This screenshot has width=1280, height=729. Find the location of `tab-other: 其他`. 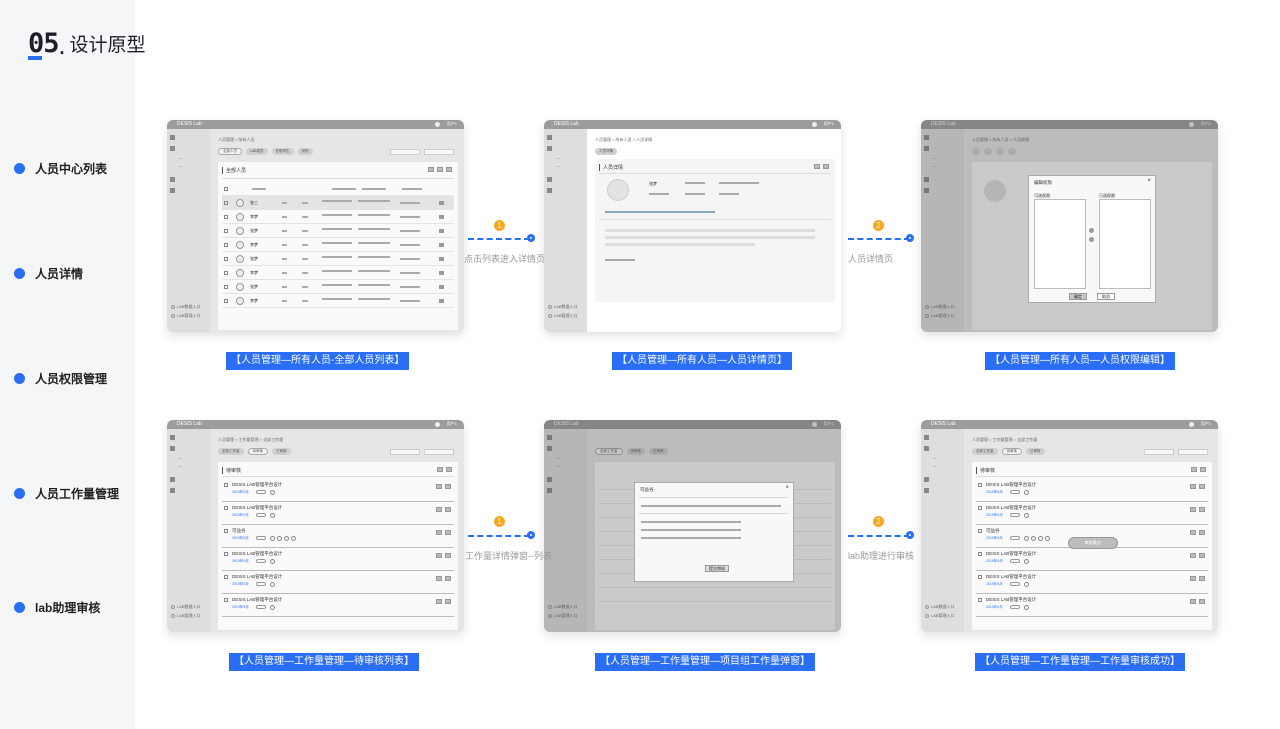

tab-other: 其他 is located at coordinates (305, 151).